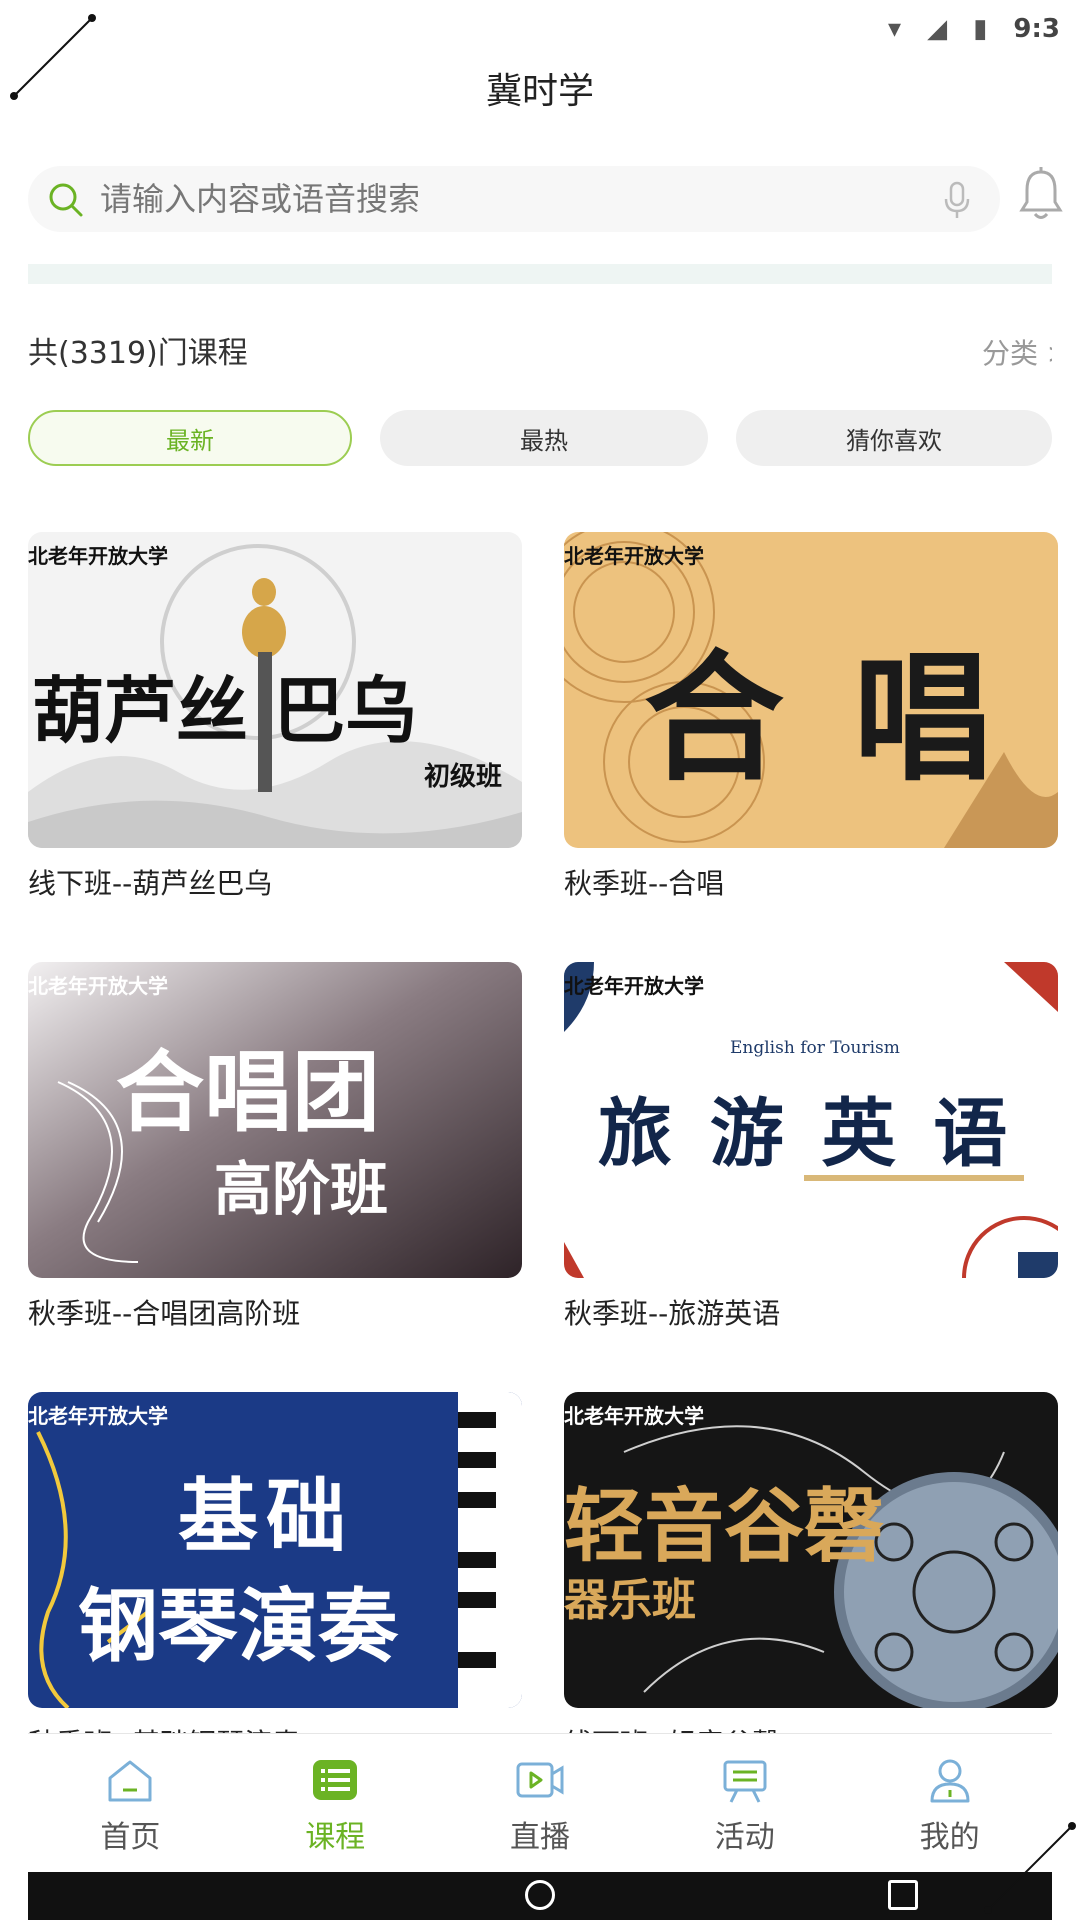 The width and height of the screenshot is (1080, 1920). I want to click on thumbnail-subline: 器乐班, so click(630, 1600).